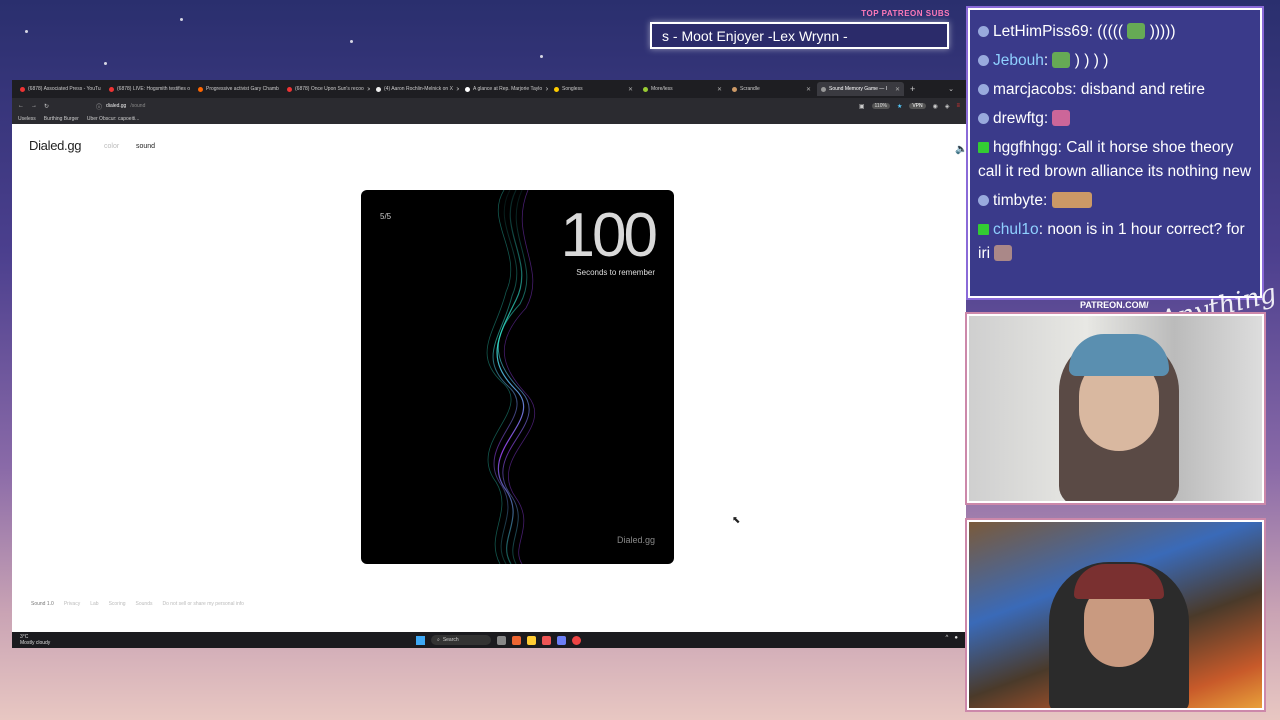  Describe the element at coordinates (117, 604) in the screenshot. I see `footer-link-scoring: Scoring` at that location.